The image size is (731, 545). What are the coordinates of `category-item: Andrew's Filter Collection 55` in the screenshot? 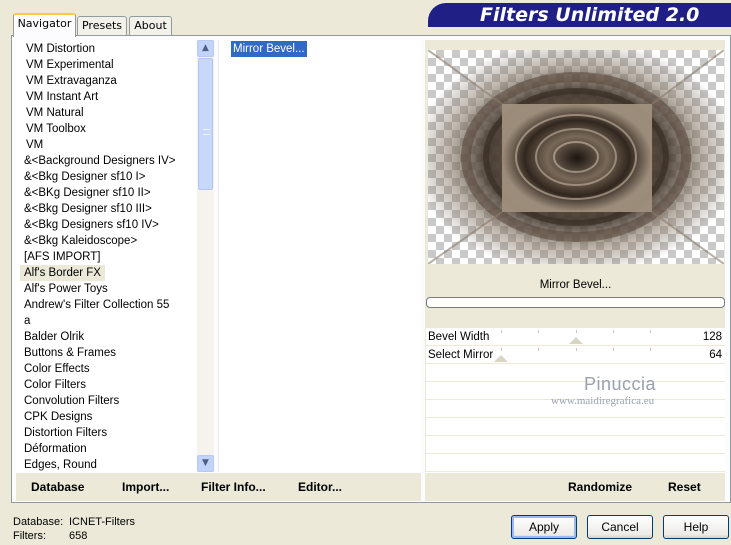 It's located at (96, 305).